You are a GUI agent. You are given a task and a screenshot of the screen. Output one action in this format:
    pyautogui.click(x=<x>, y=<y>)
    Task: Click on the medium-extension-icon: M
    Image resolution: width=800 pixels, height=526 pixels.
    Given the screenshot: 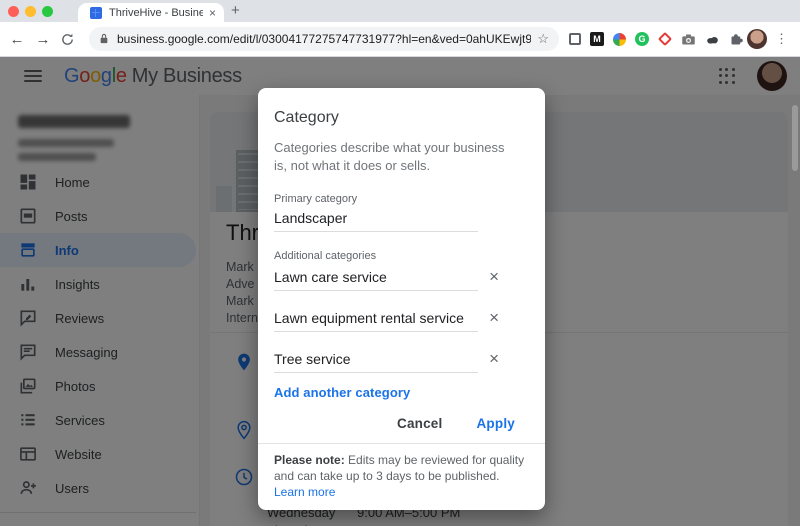 What is the action you would take?
    pyautogui.click(x=597, y=39)
    